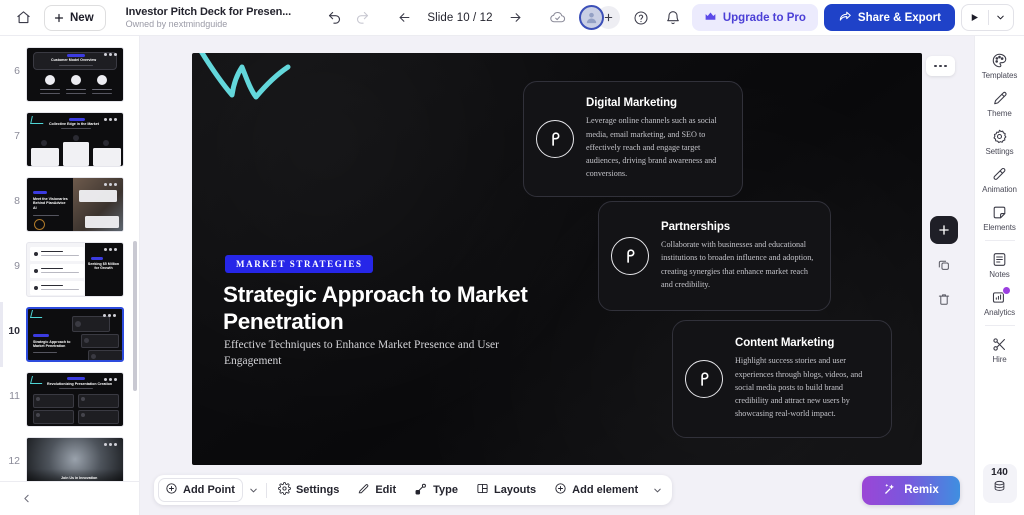  I want to click on sticker-icon, so click(999, 212).